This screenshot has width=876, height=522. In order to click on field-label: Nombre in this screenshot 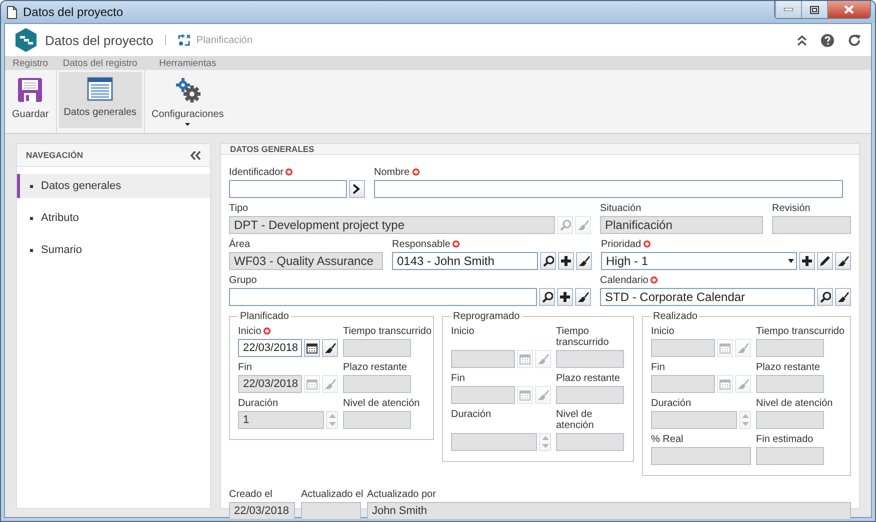, I will do `click(392, 172)`.